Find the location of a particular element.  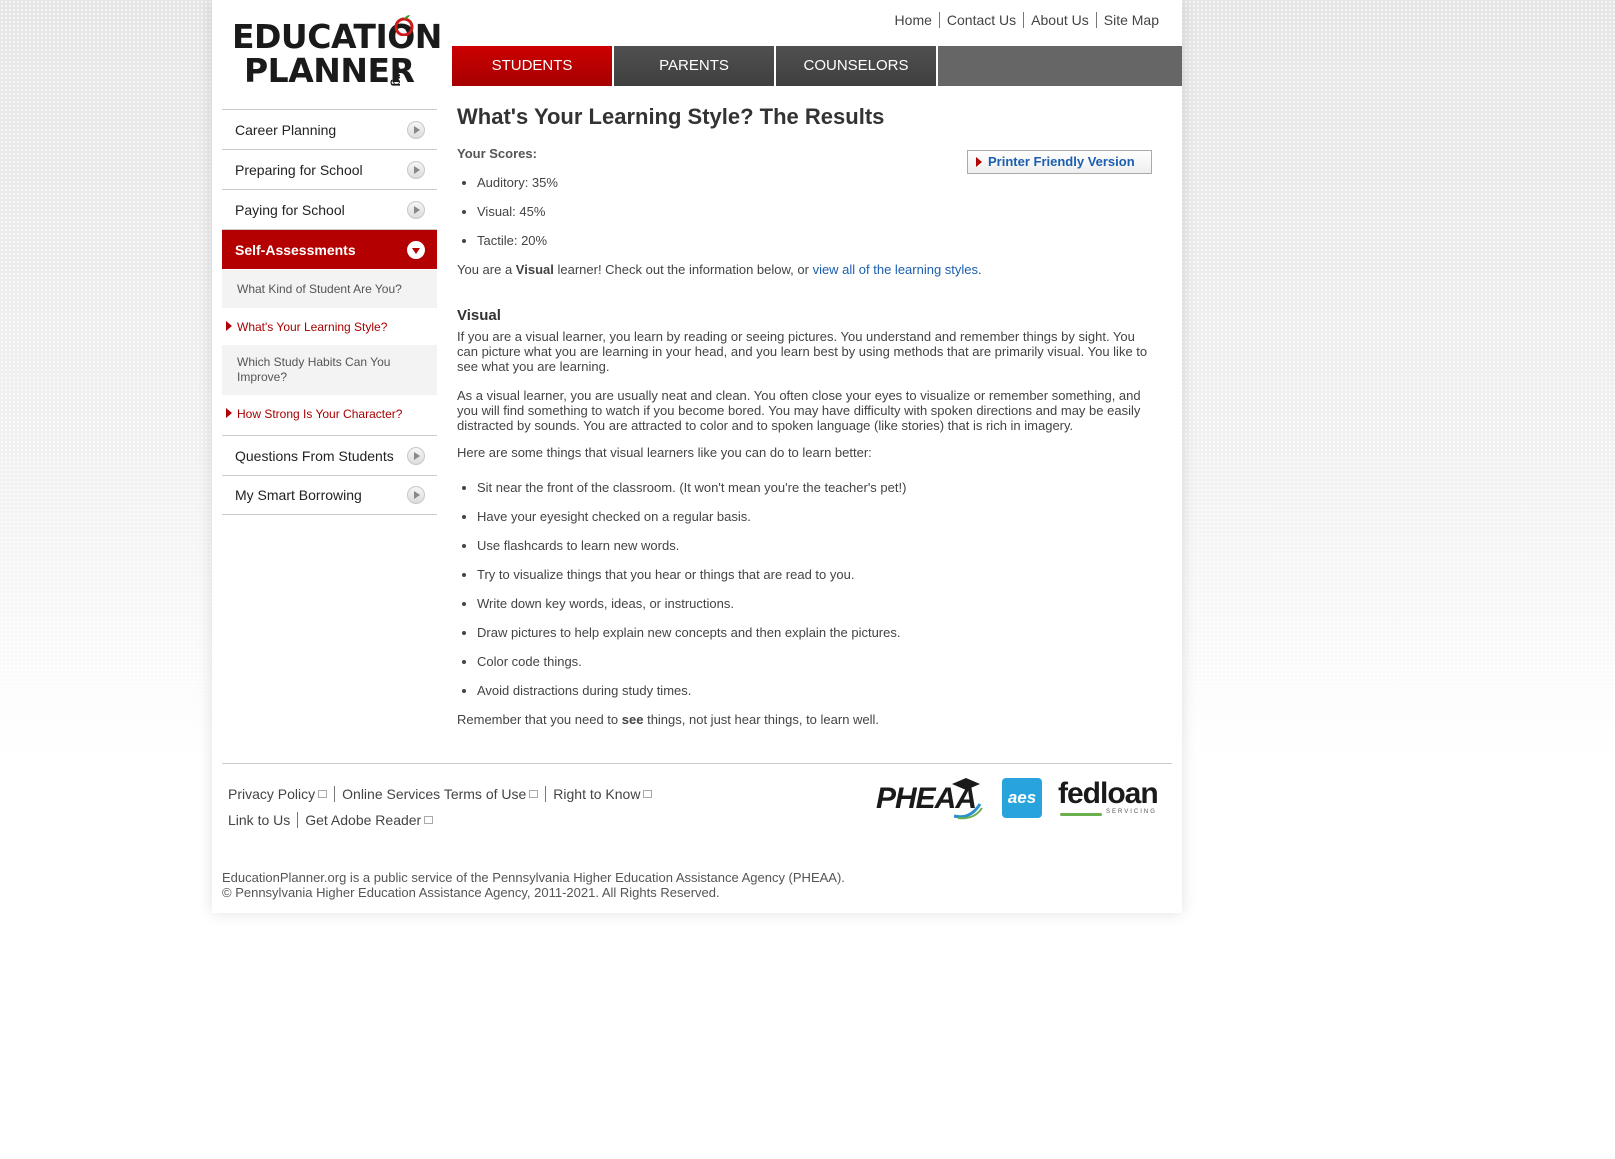

utility-nav: Home Contact Us About Us Site Map is located at coordinates (1027, 20).